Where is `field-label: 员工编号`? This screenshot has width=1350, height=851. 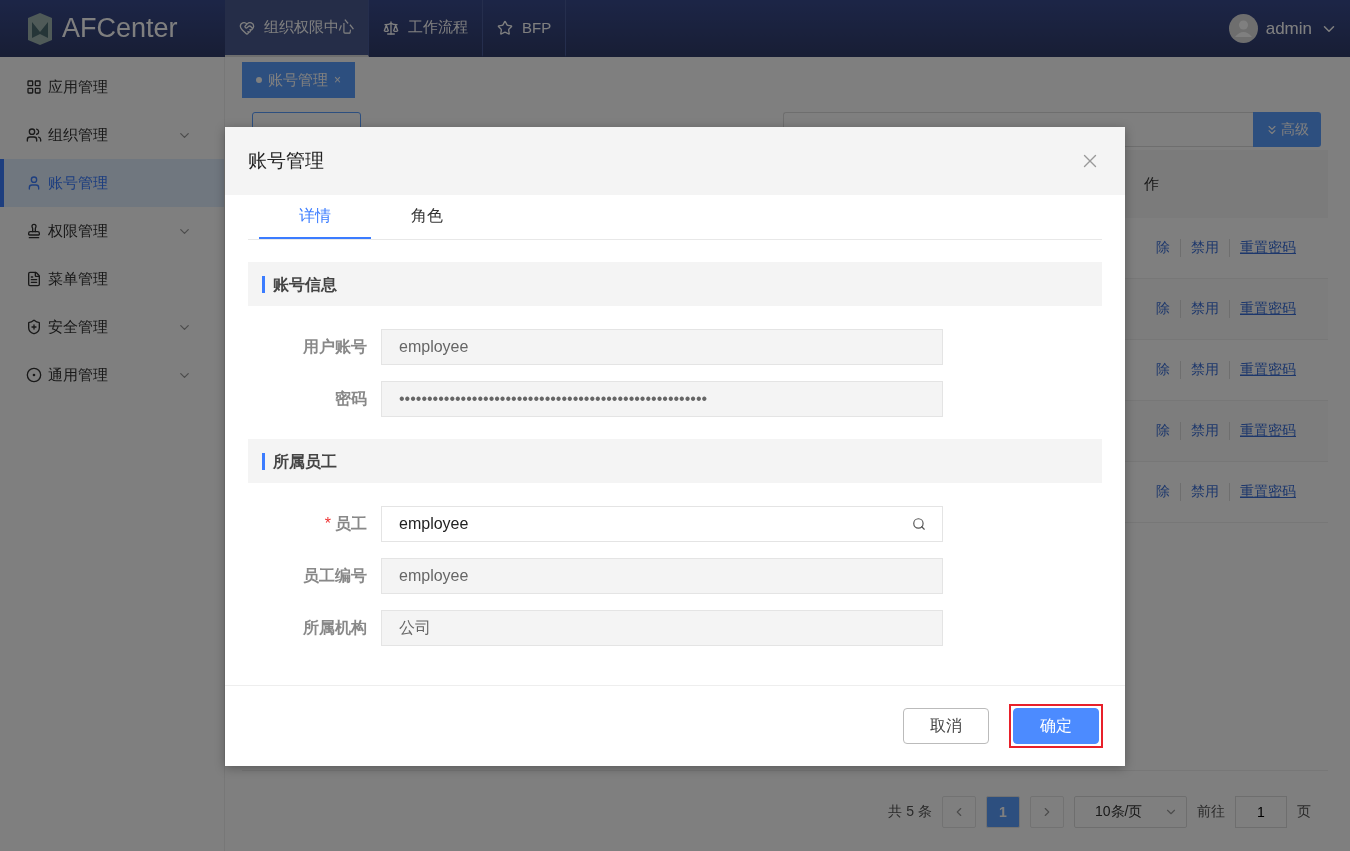 field-label: 员工编号 is located at coordinates (335, 575).